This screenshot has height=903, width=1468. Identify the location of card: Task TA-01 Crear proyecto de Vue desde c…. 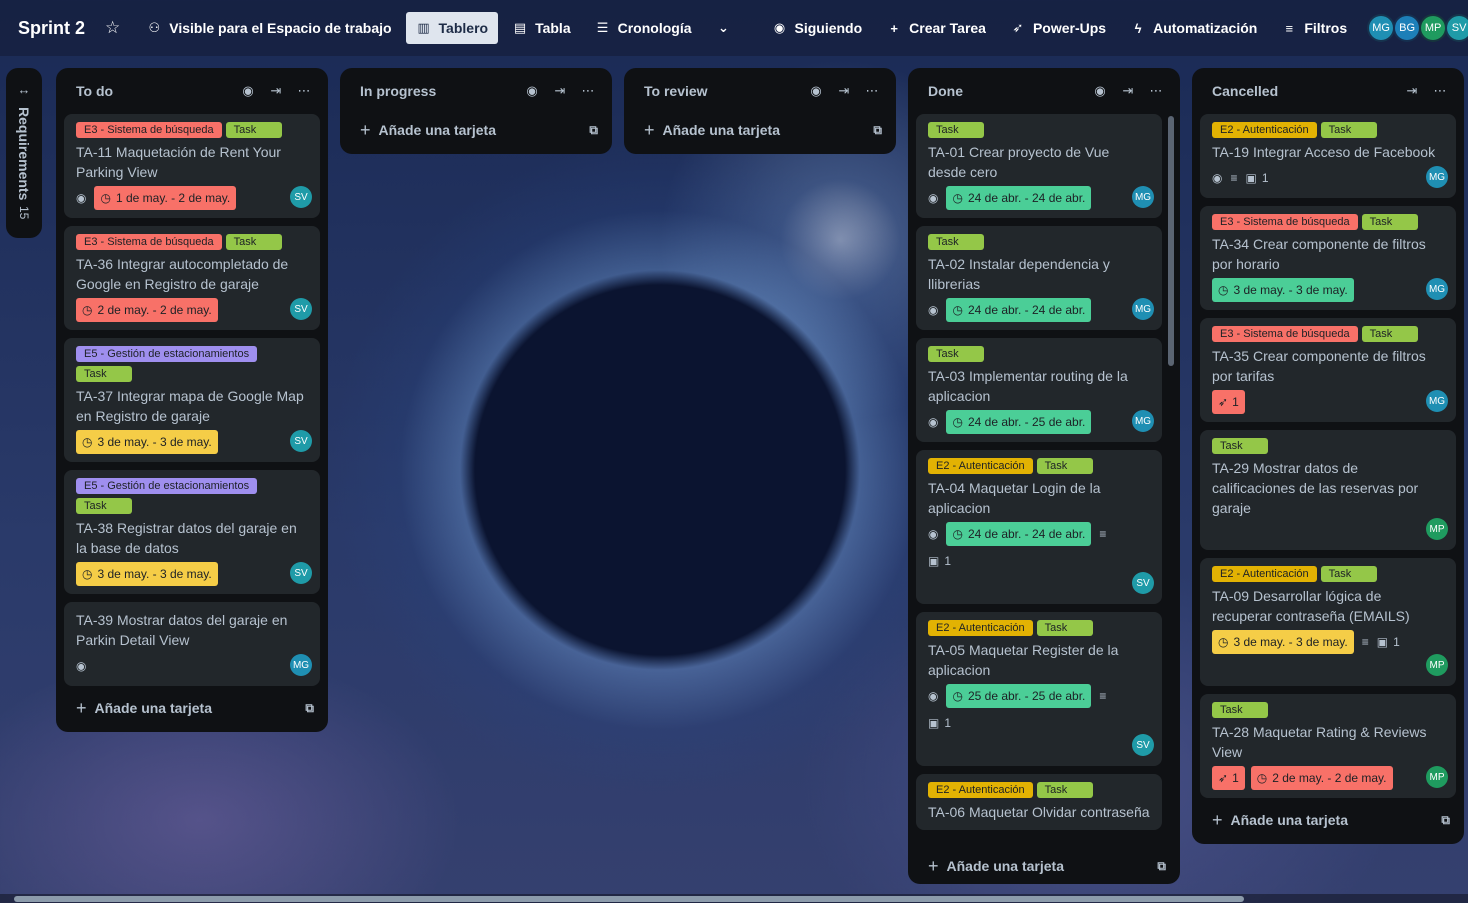
(1039, 166).